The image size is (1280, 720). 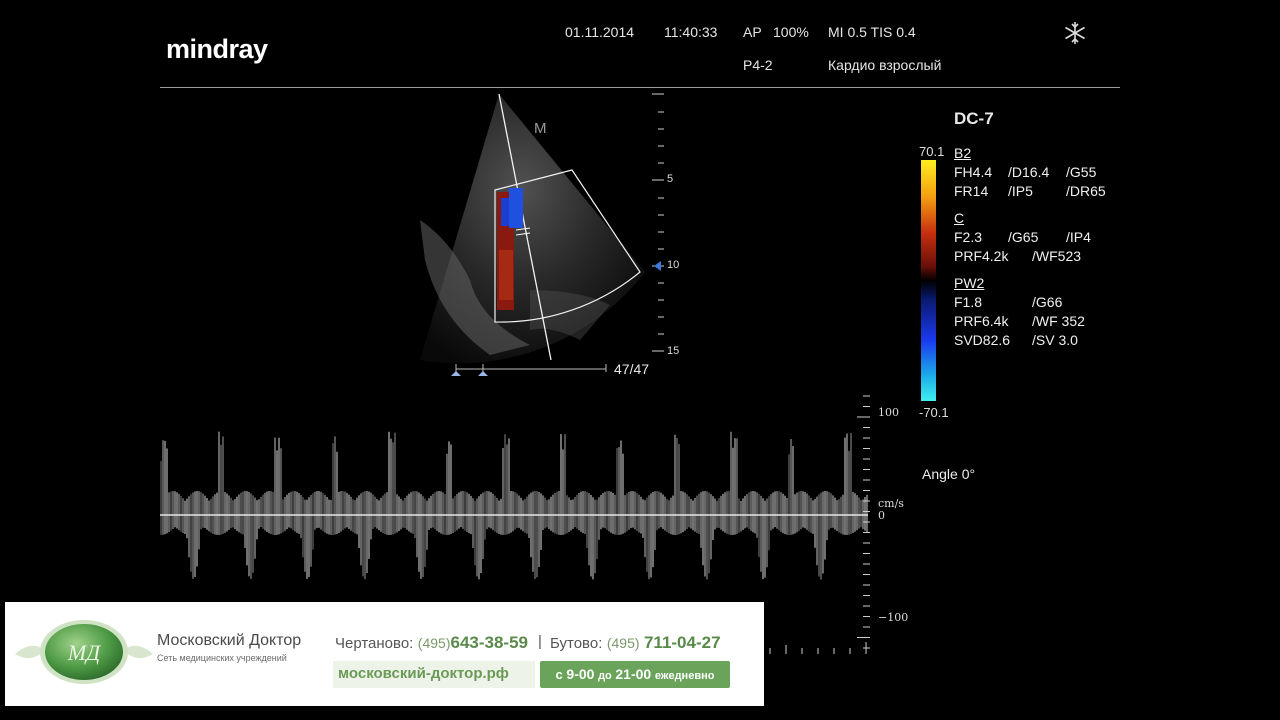 What do you see at coordinates (1075, 33) in the screenshot?
I see `snowflake-icon` at bounding box center [1075, 33].